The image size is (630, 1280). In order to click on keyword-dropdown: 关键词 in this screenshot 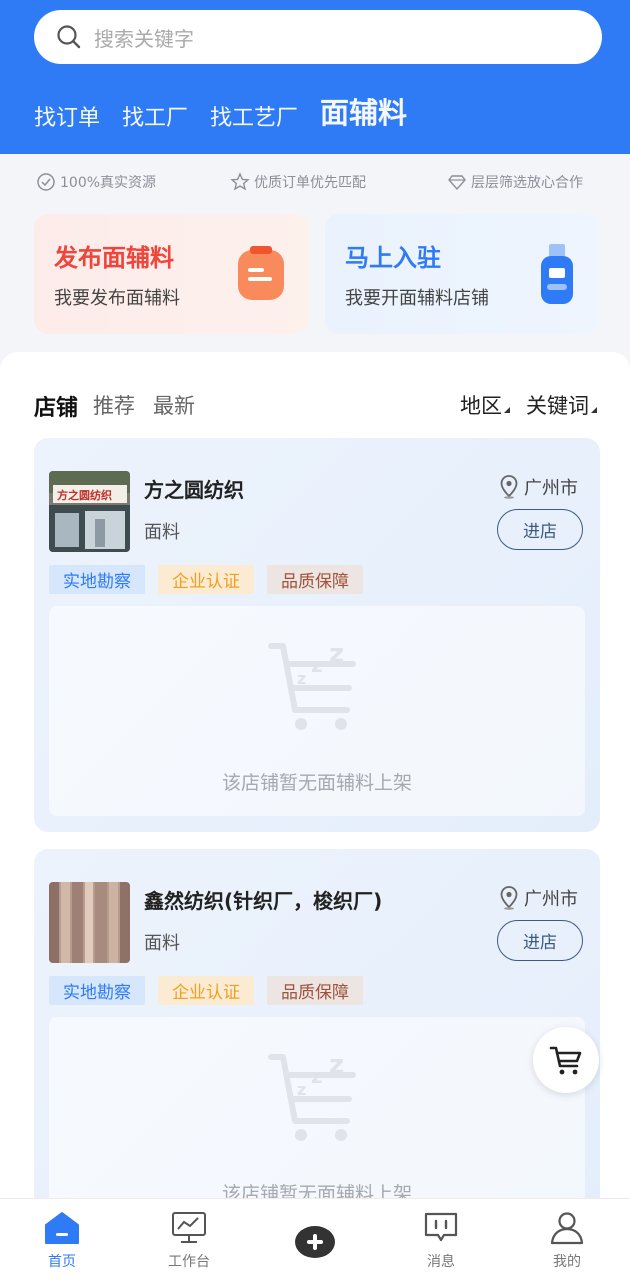, I will do `click(561, 405)`.